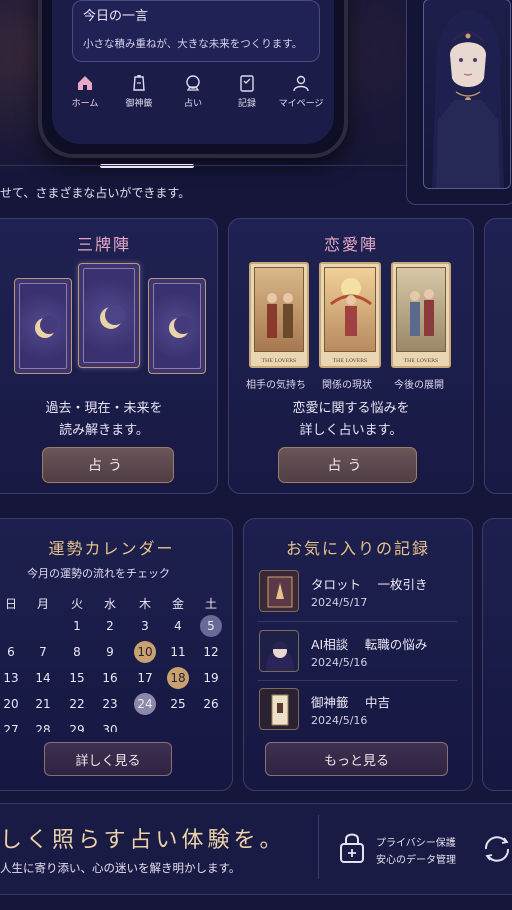 This screenshot has width=512, height=910. Describe the element at coordinates (177, 604) in the screenshot. I see `calendar-weekday: 金` at that location.